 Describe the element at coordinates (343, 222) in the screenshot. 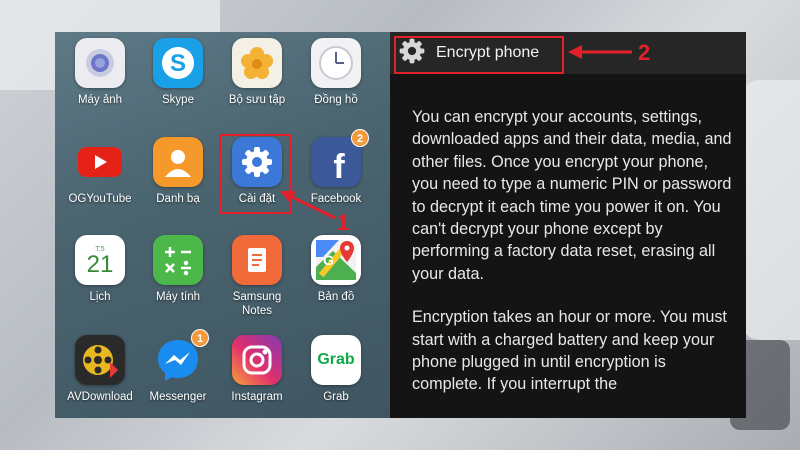

I see `step-1-label: 1` at that location.